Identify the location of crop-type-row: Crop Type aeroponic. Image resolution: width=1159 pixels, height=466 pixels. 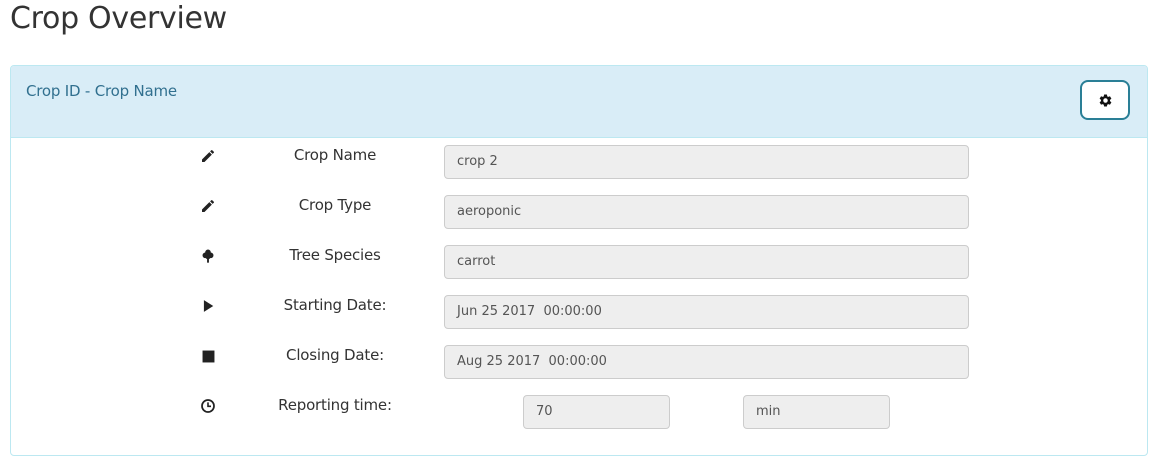
(579, 212).